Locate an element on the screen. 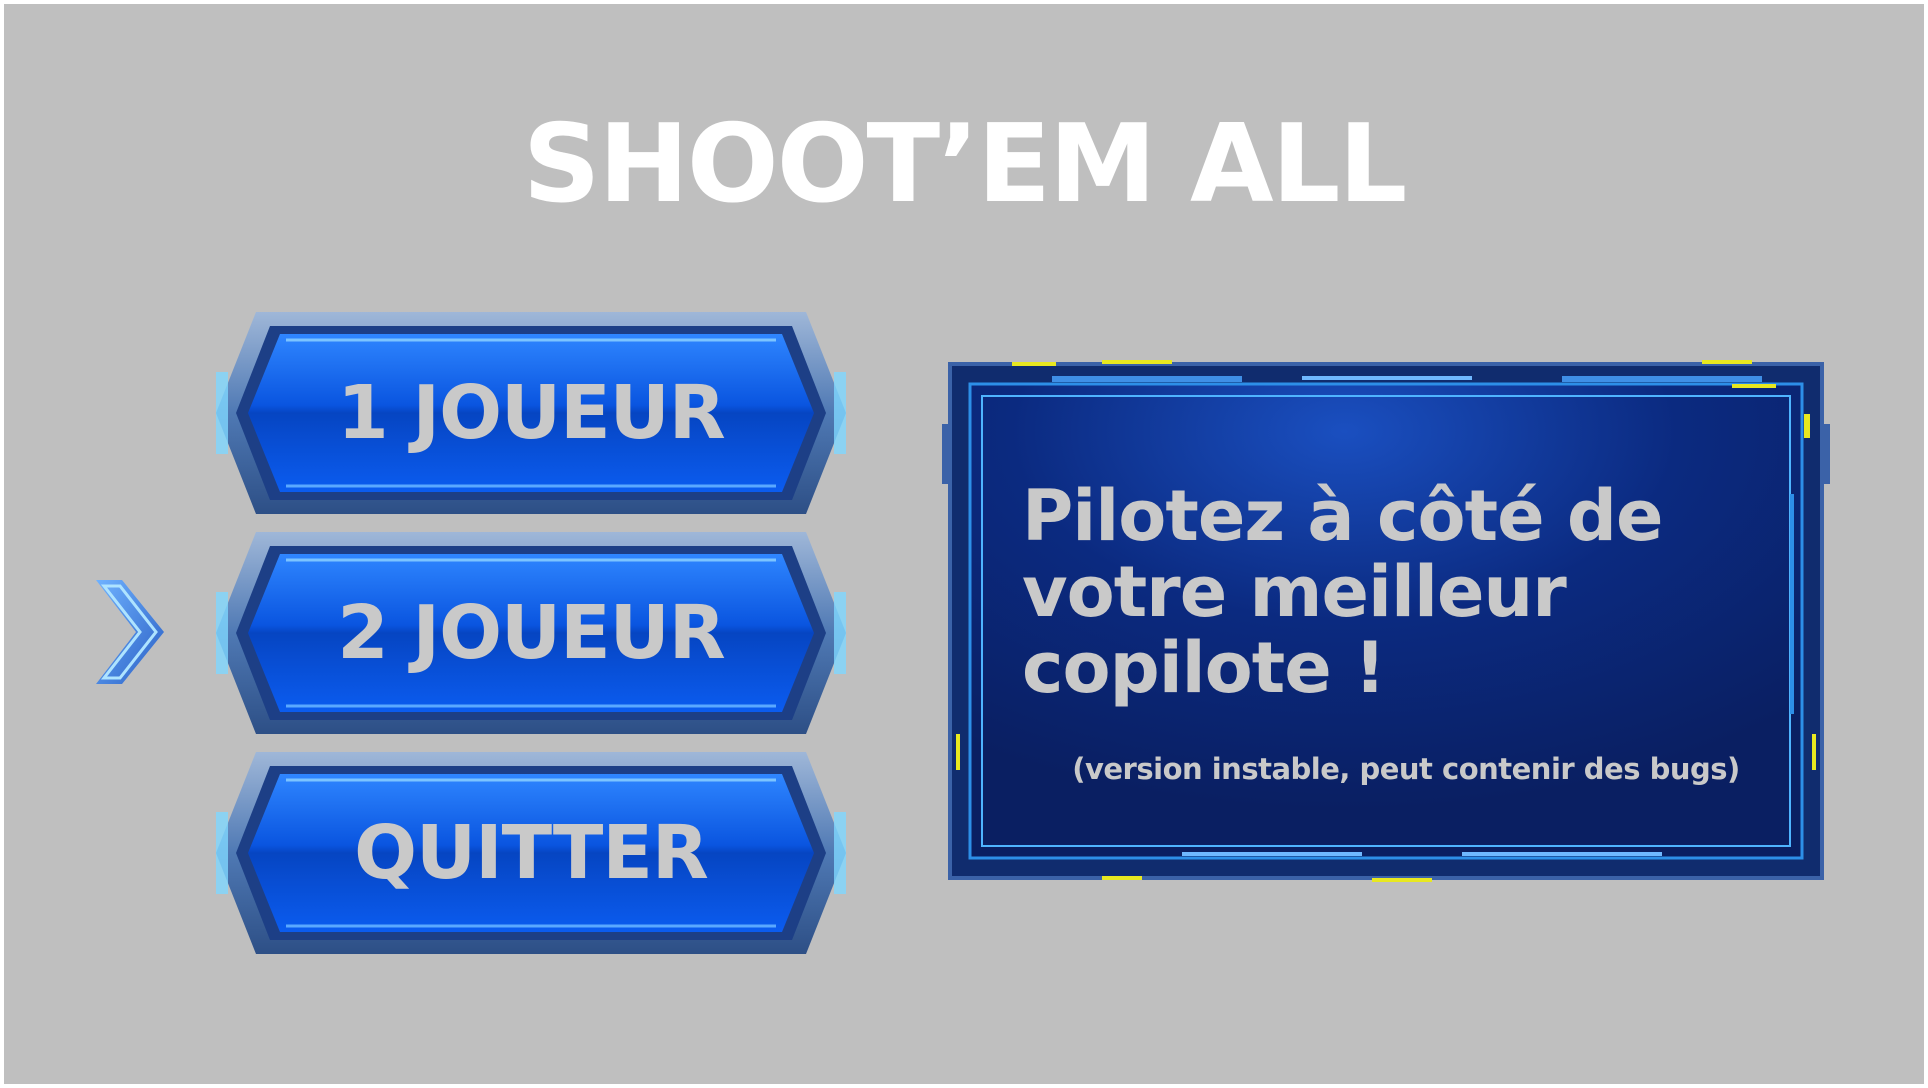  one-player-button: 1 JOUEUR is located at coordinates (531, 413).